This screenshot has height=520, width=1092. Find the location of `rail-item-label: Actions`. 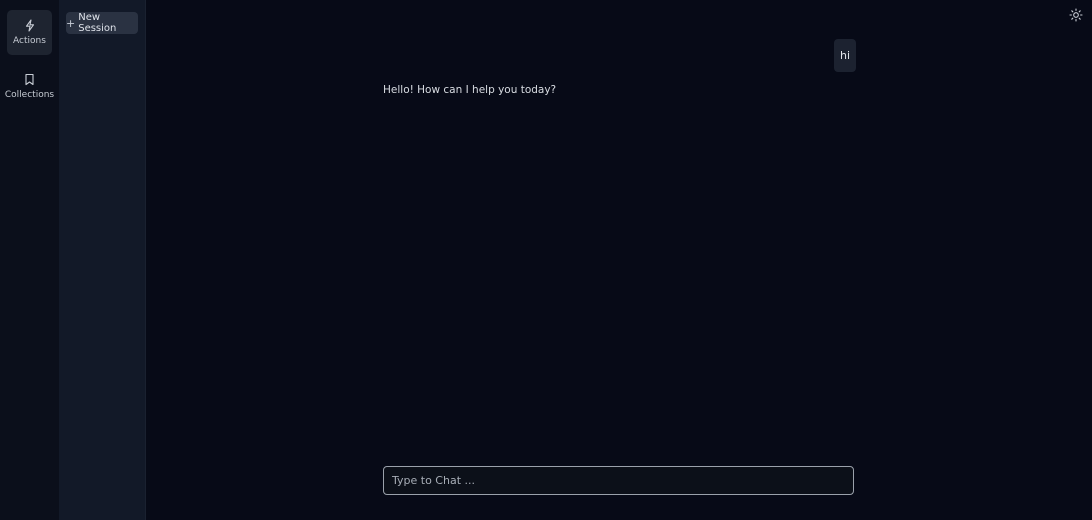

rail-item-label: Actions is located at coordinates (29, 41).